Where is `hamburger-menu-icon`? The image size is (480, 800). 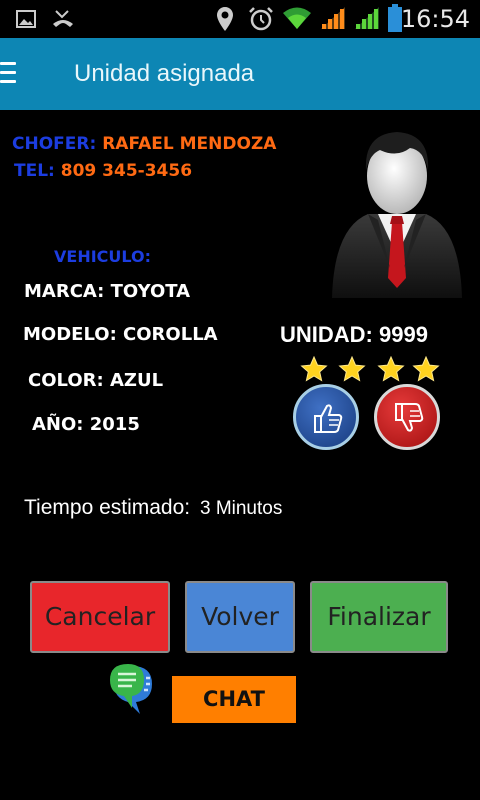
hamburger-menu-icon is located at coordinates (9, 74).